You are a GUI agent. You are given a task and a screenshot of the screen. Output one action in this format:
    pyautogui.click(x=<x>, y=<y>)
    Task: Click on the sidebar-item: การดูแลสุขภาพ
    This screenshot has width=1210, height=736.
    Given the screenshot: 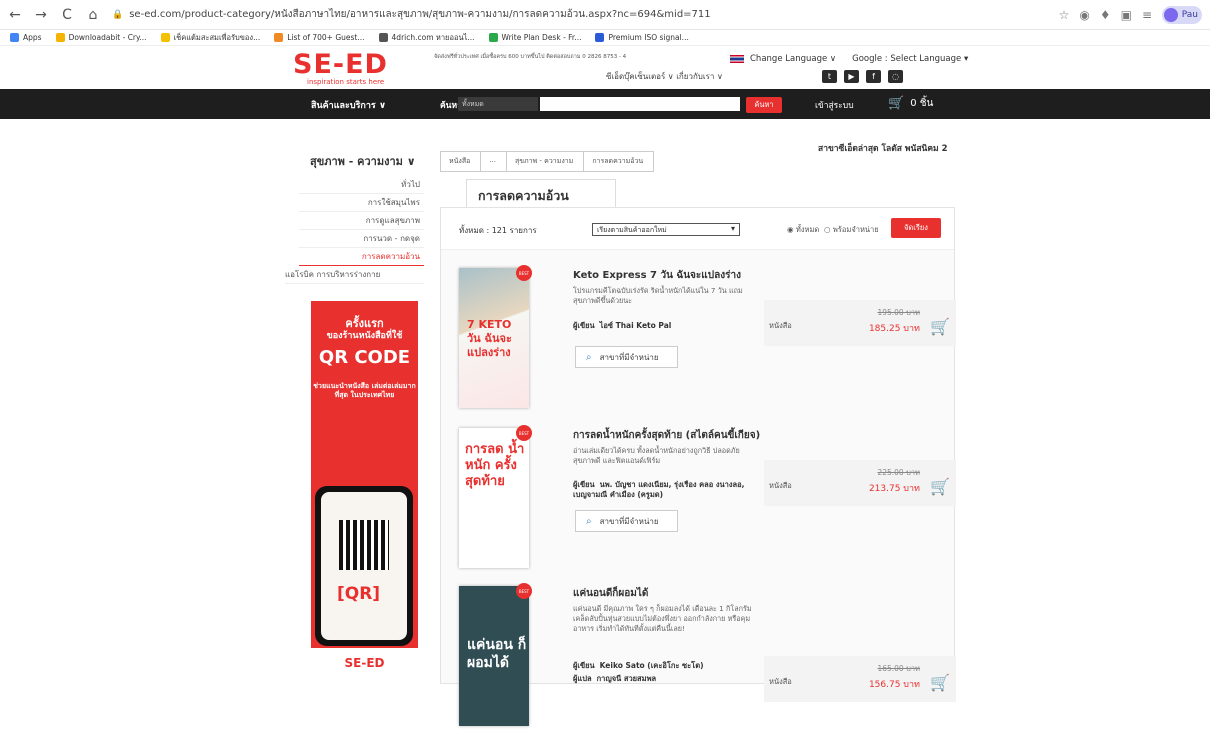 What is the action you would take?
    pyautogui.click(x=361, y=221)
    